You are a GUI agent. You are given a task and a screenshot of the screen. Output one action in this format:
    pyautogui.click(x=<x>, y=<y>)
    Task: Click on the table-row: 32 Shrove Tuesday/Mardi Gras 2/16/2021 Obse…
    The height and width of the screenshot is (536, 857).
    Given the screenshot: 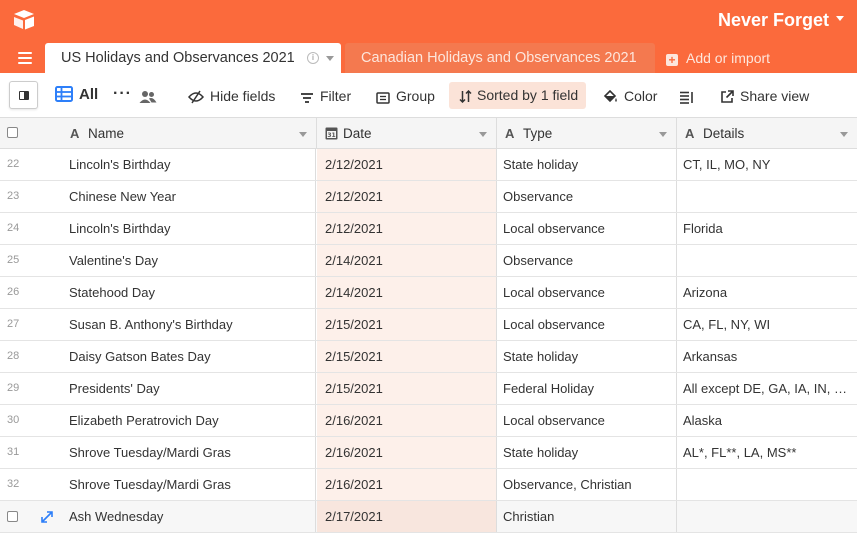 What is the action you would take?
    pyautogui.click(x=428, y=485)
    